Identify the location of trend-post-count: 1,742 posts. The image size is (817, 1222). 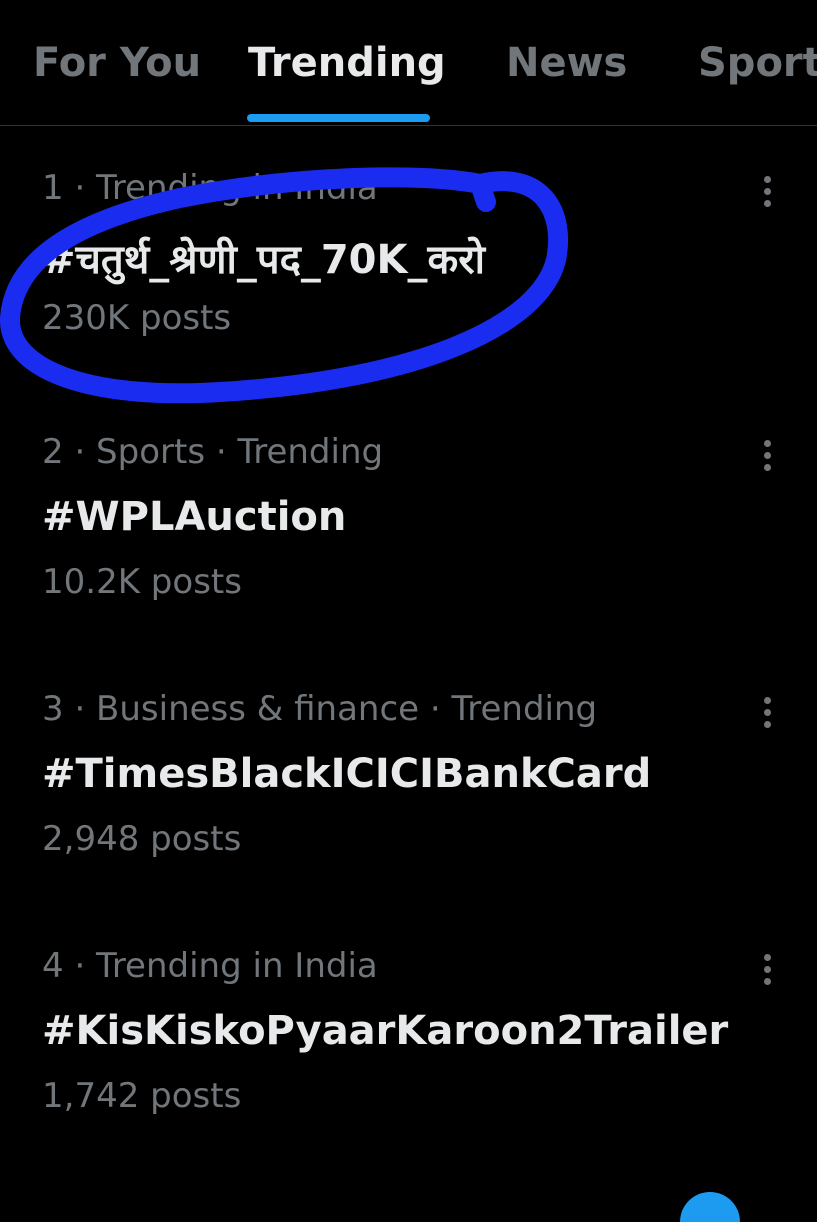
(142, 1096).